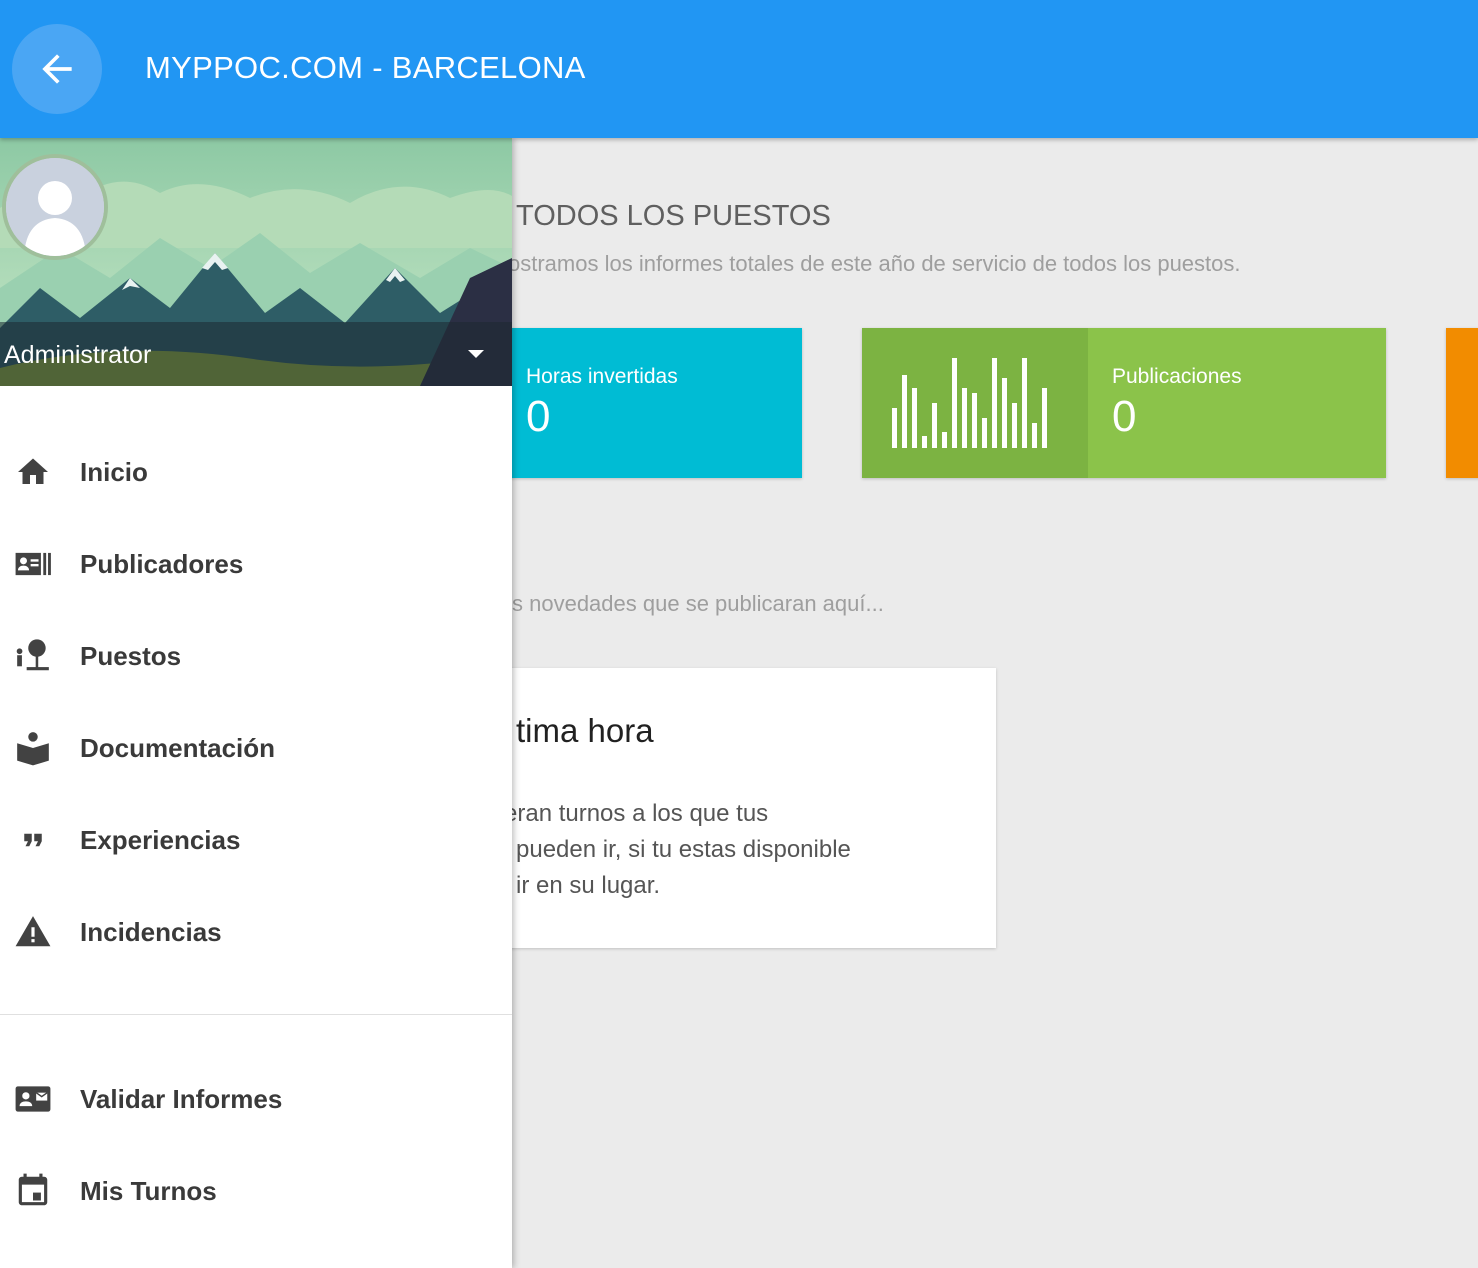 This screenshot has width=1478, height=1268. I want to click on news-line: ir en su lugar., so click(588, 885).